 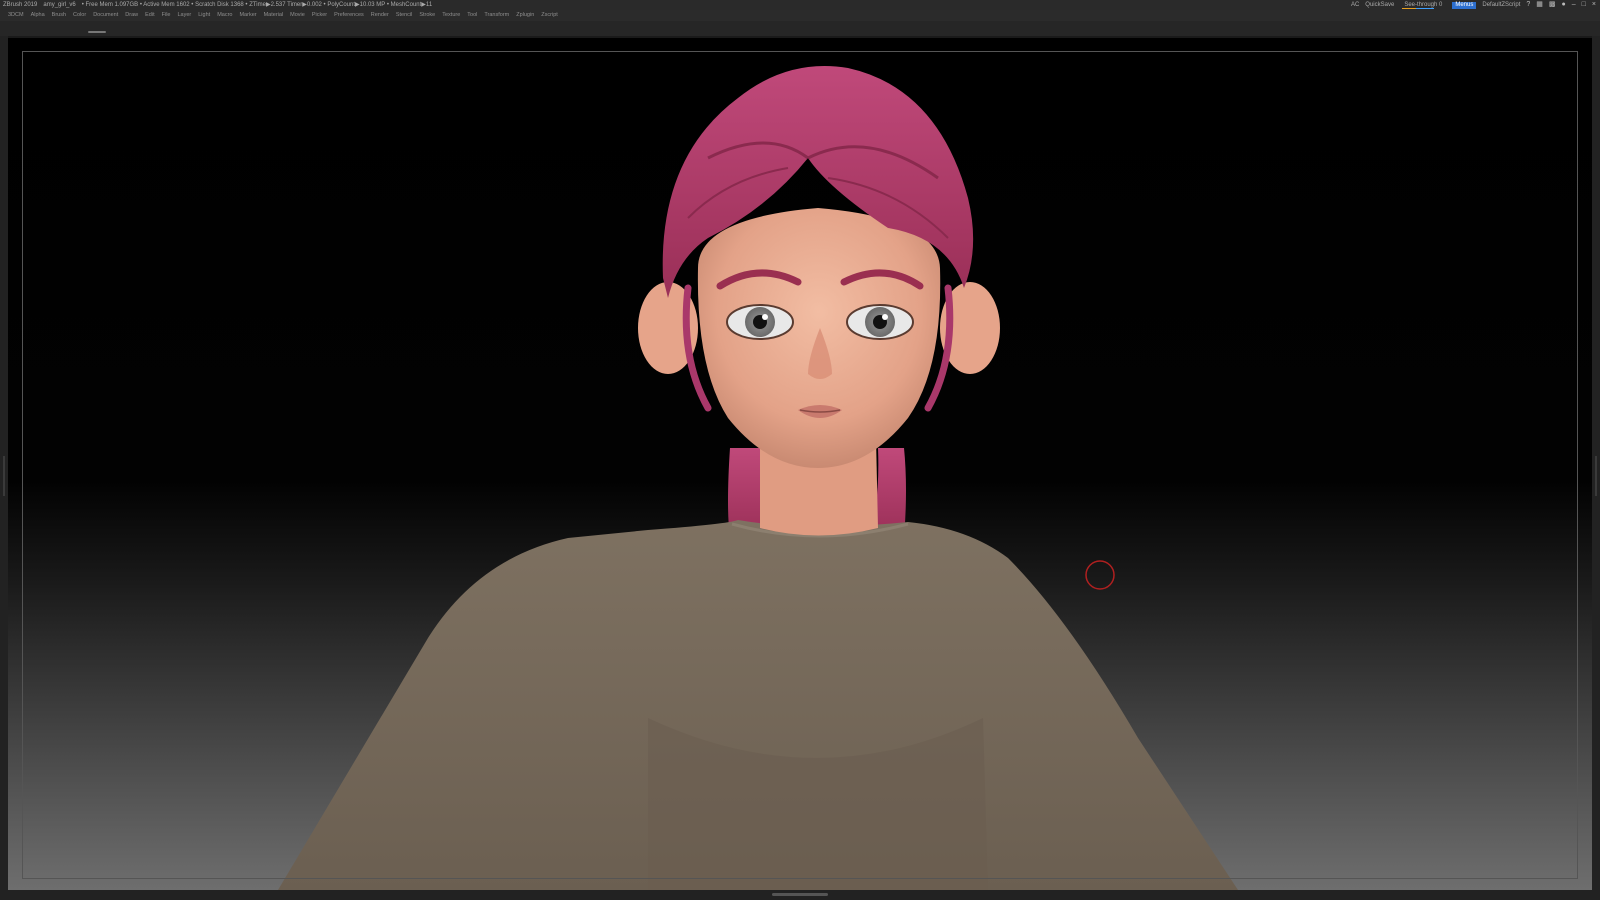 What do you see at coordinates (297, 15) in the screenshot?
I see `menu-item: Movie` at bounding box center [297, 15].